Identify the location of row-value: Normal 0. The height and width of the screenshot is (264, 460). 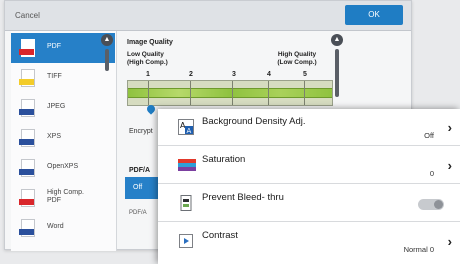
(418, 249).